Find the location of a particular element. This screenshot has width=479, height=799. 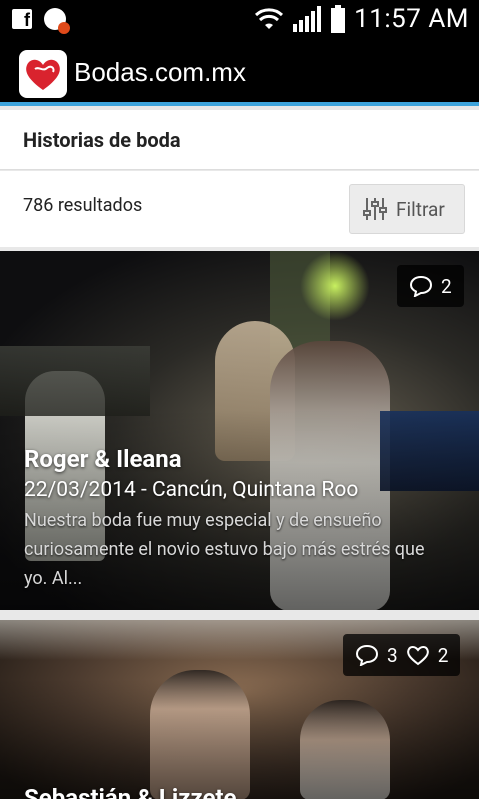

status-time: 11:57 AM is located at coordinates (411, 19).